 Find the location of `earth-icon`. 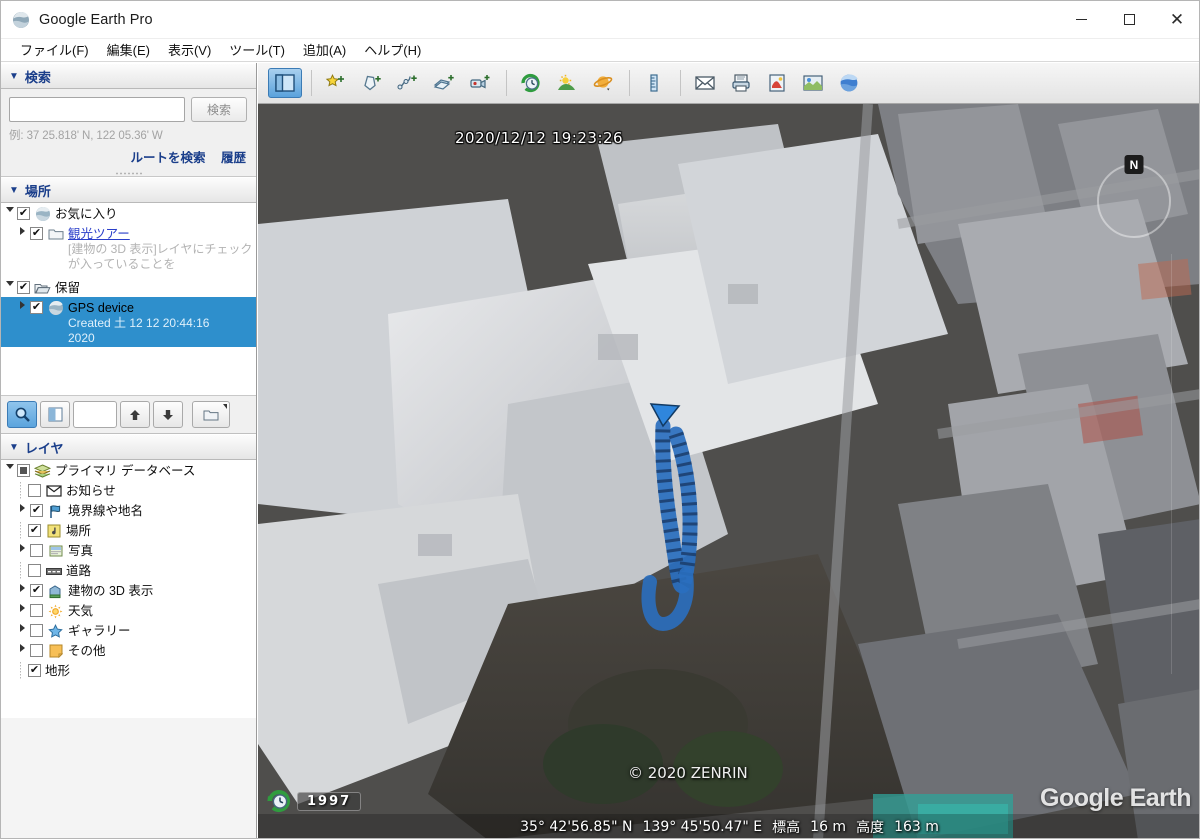

earth-icon is located at coordinates (55, 308).